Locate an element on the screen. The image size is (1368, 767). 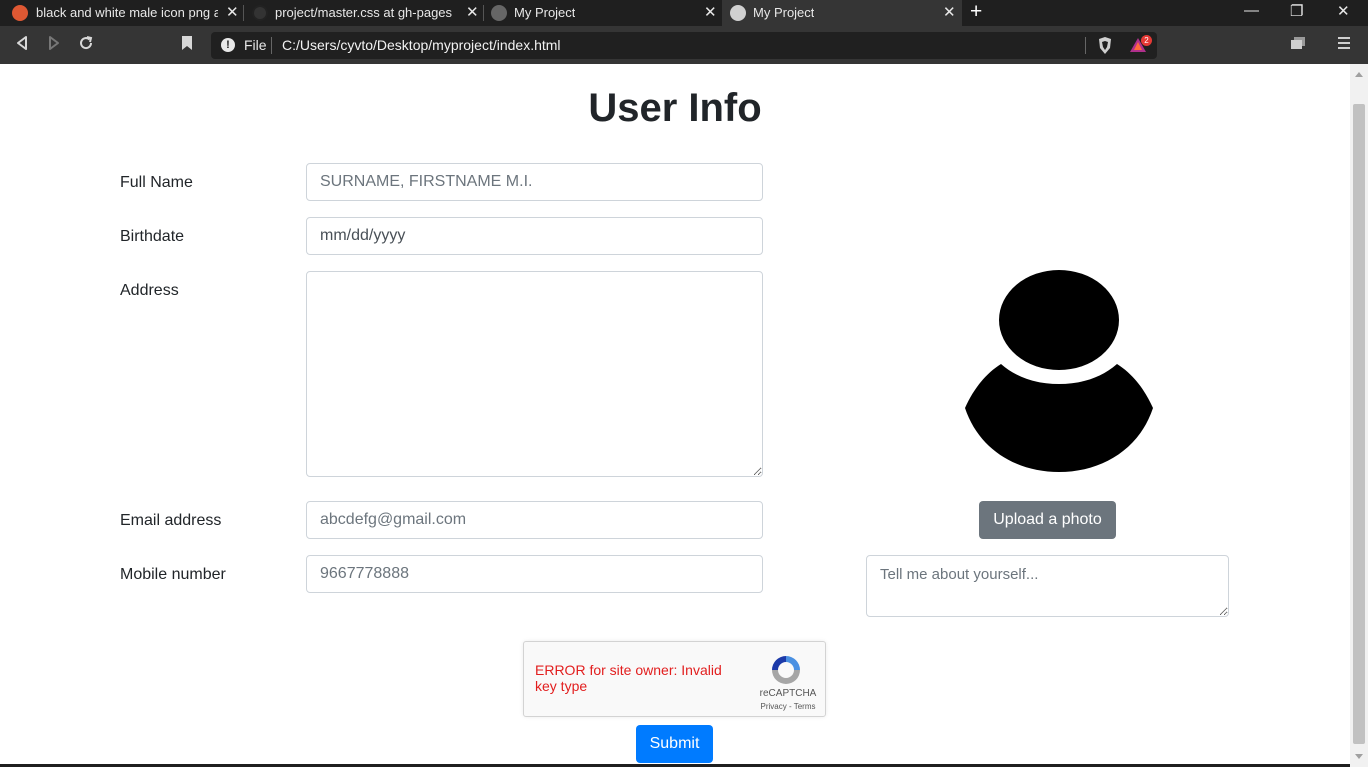
tab-github: project/master.css at gh-pages · cy ✕ is located at coordinates (363, 13).